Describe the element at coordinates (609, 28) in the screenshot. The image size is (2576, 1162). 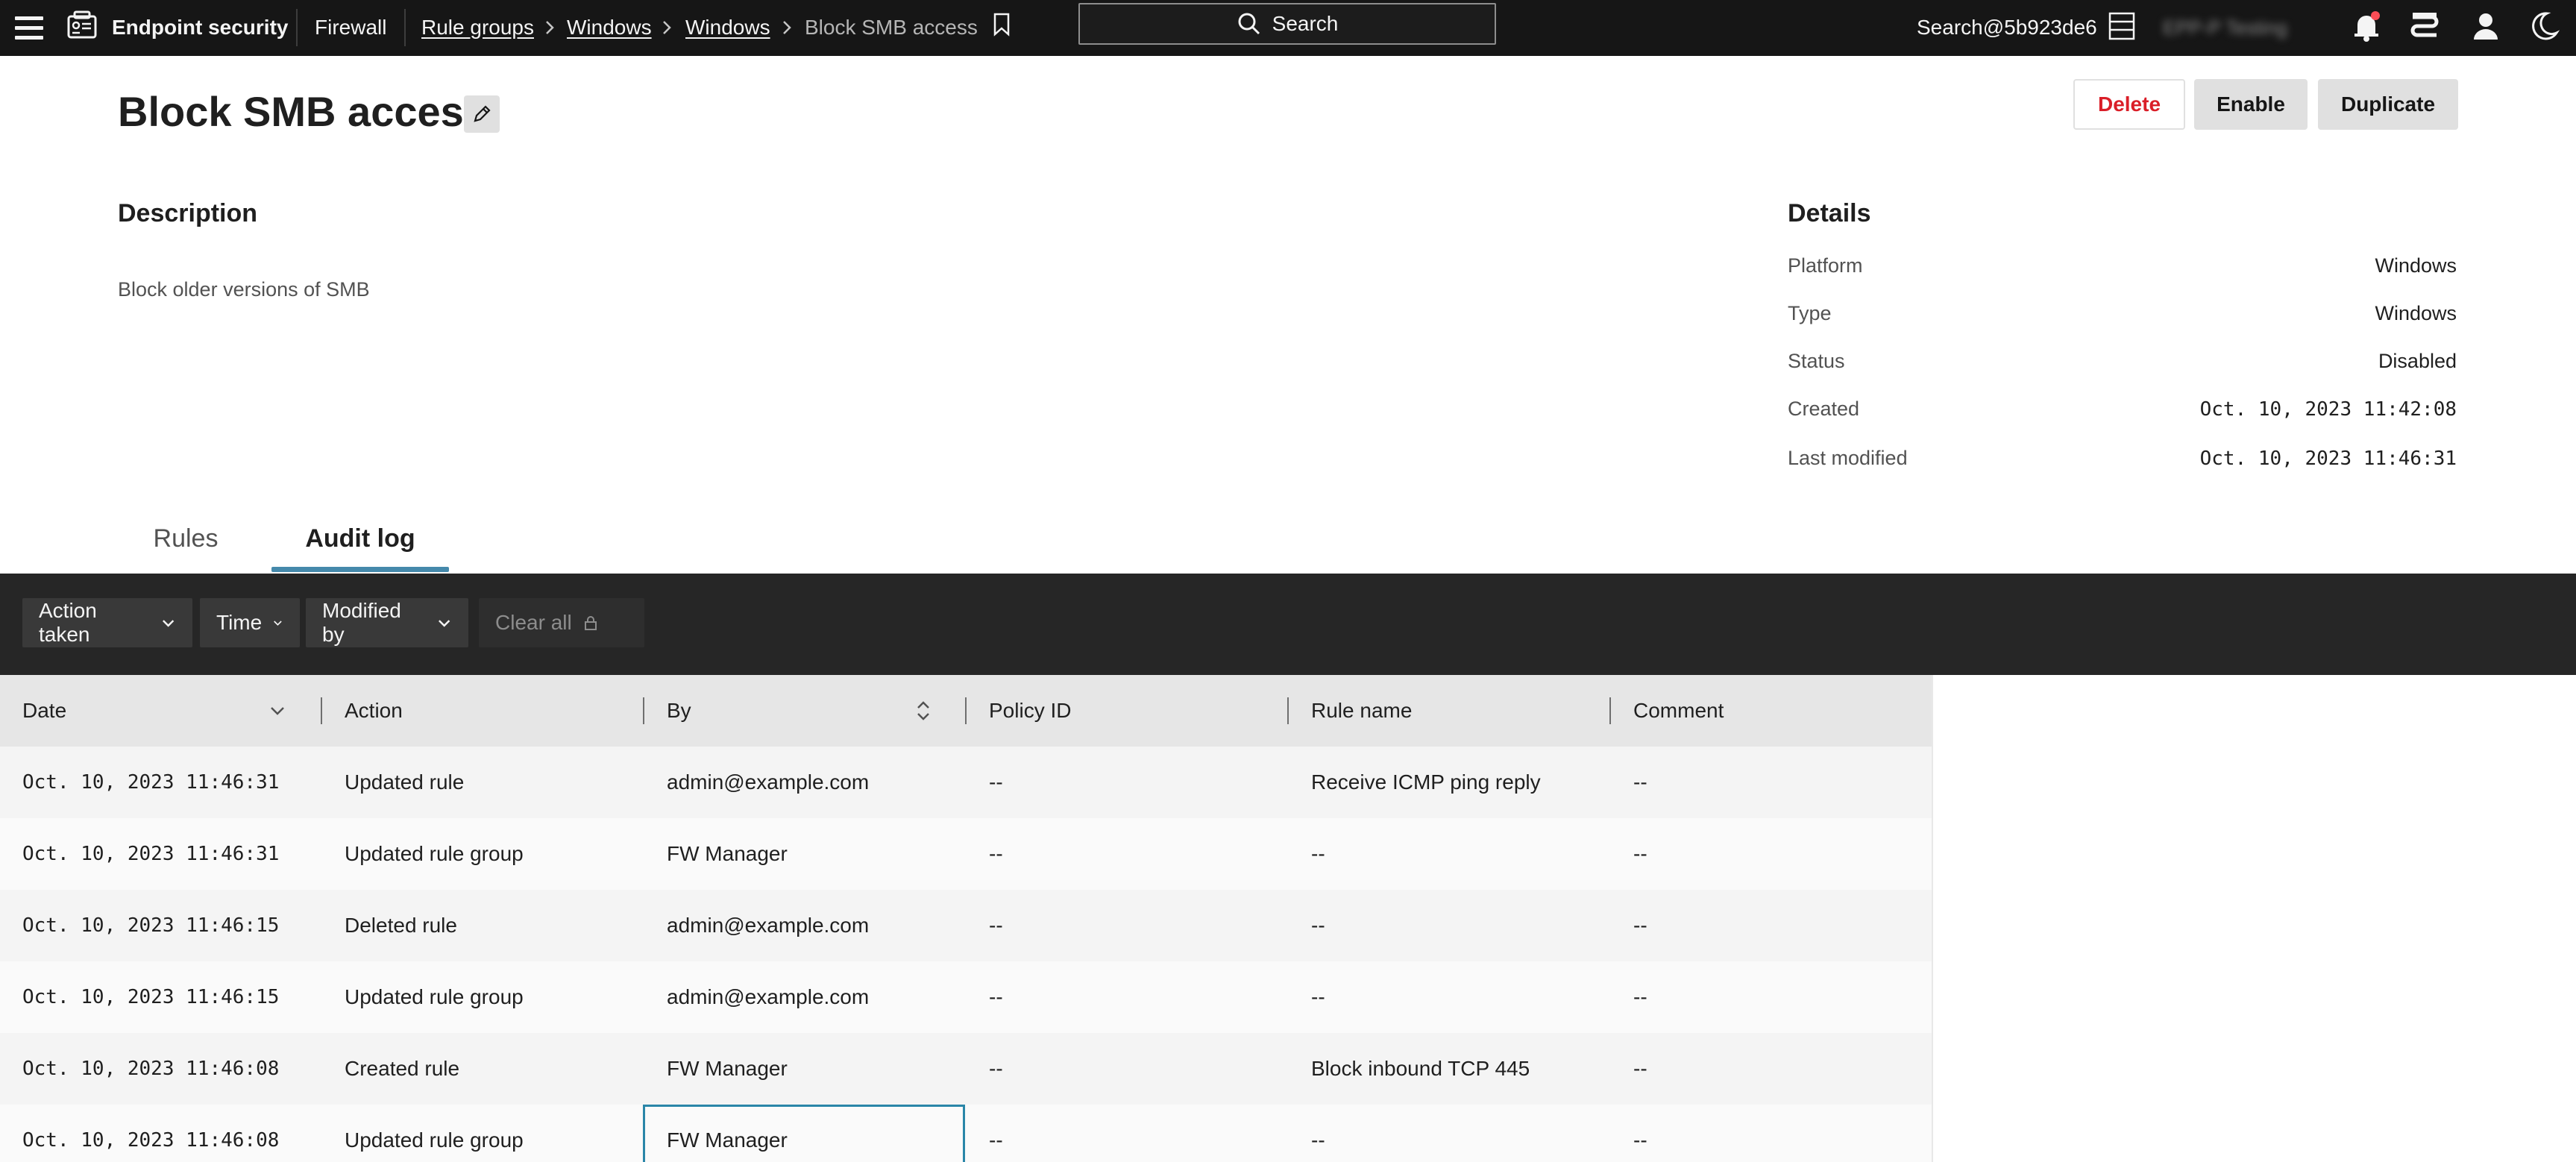
I see `breadcrumb-windows-1: Windows` at that location.